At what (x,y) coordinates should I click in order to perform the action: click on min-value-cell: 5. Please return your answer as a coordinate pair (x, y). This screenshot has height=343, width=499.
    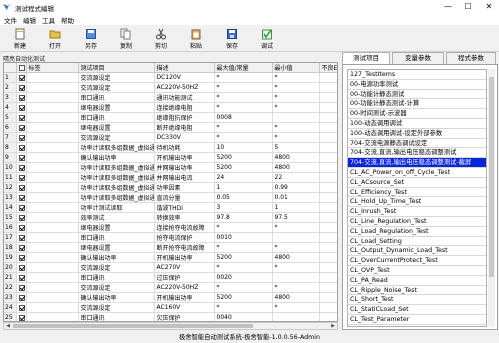
    Looking at the image, I should click on (296, 147).